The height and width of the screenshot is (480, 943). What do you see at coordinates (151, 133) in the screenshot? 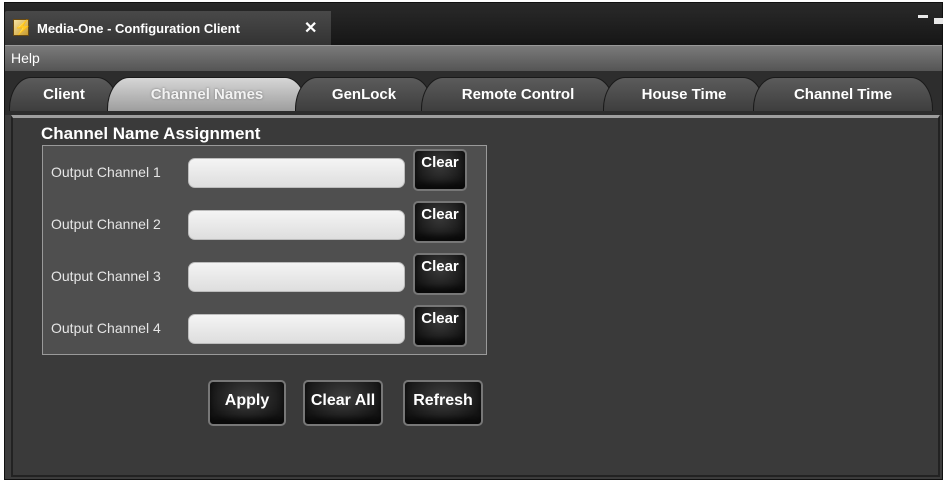
I see `section-title: Channel Name Assignment` at bounding box center [151, 133].